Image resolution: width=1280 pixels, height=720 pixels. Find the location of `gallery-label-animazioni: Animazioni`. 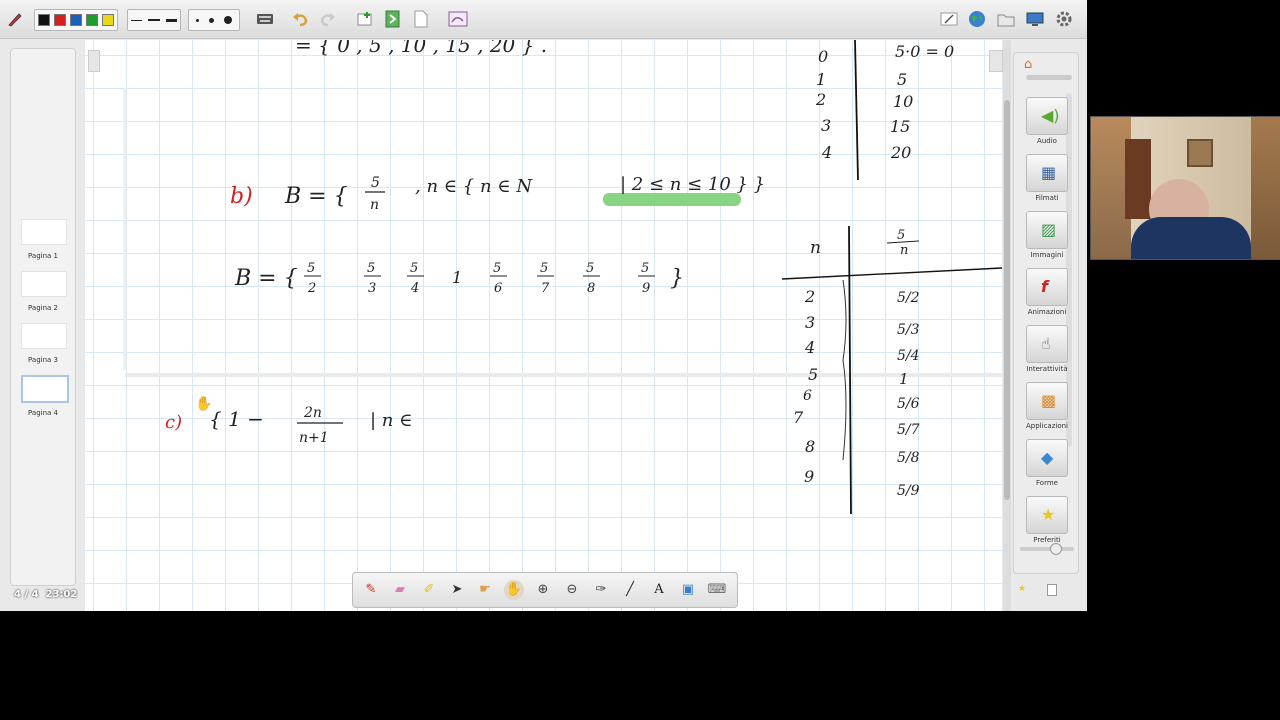

gallery-label-animazioni: Animazioni is located at coordinates (1047, 312).